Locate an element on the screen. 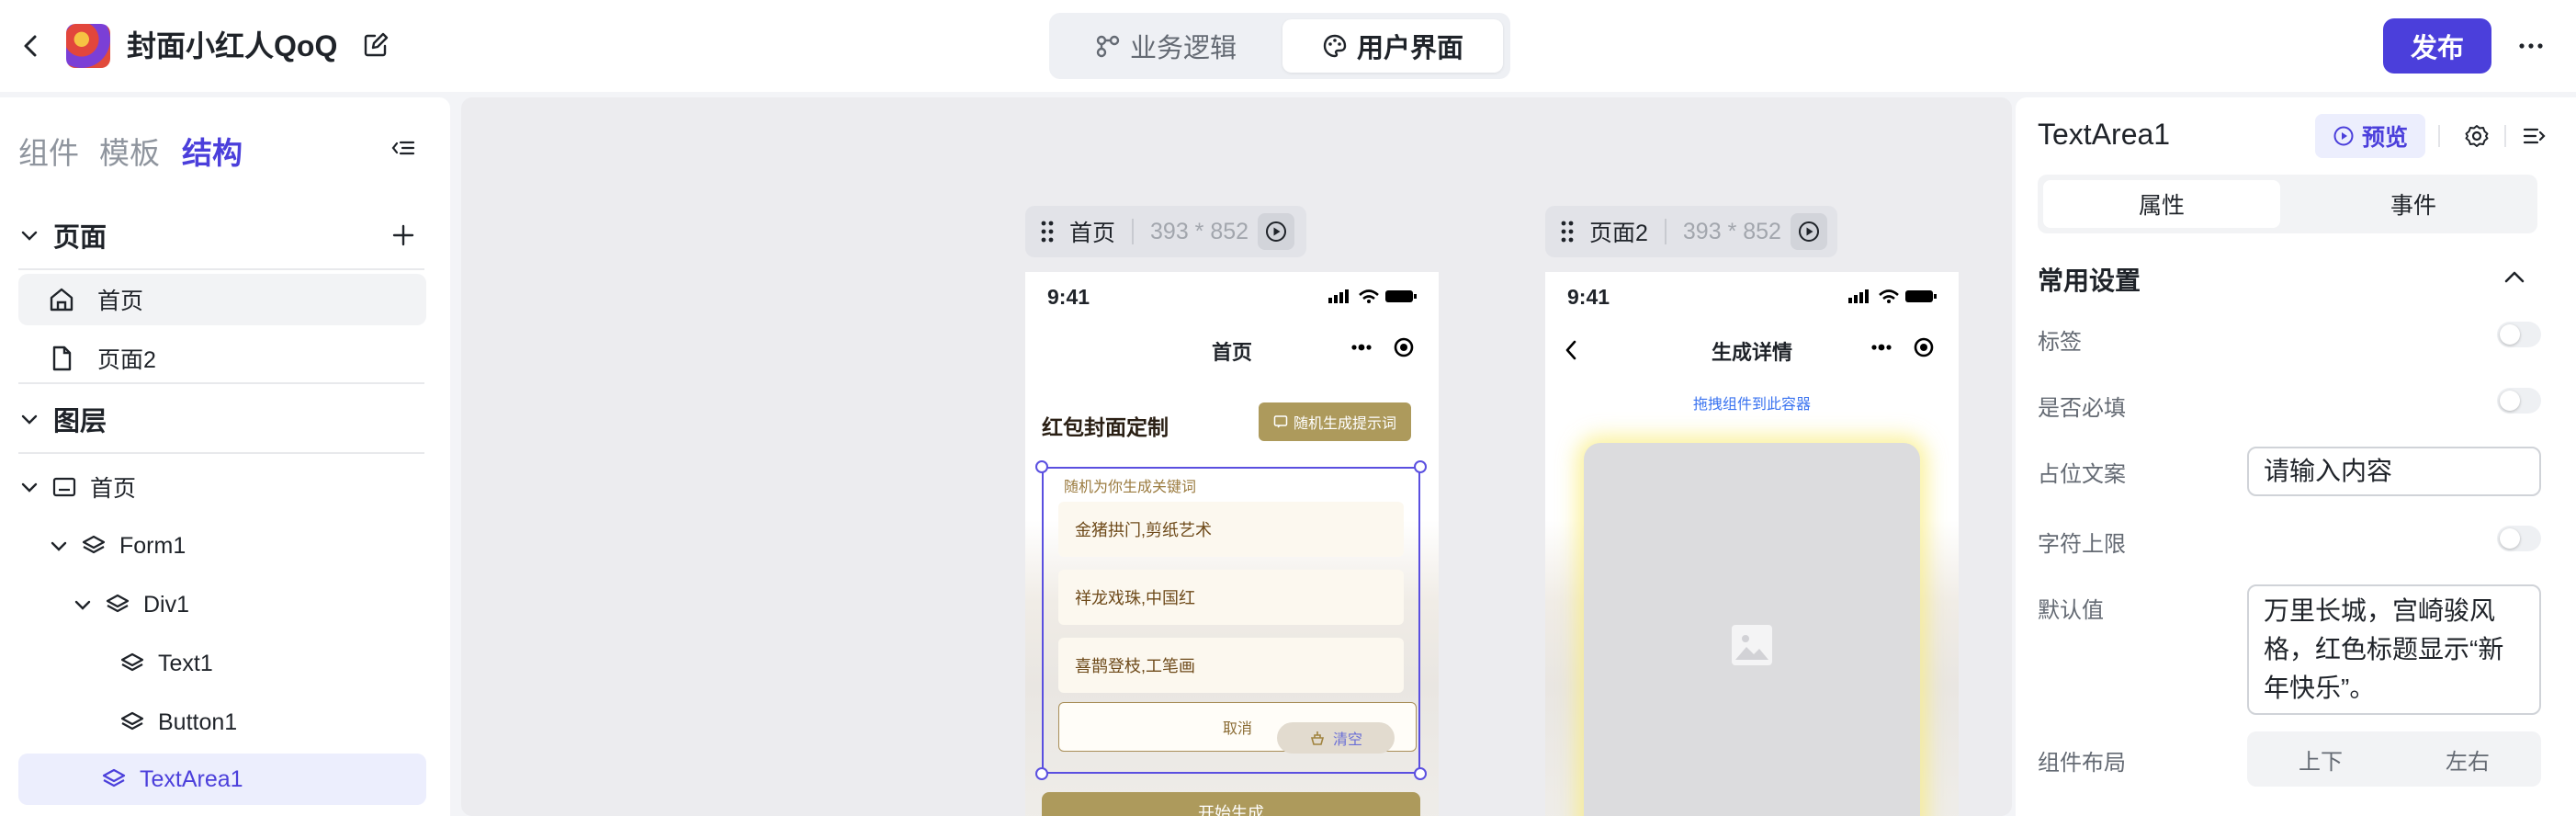 The width and height of the screenshot is (2576, 816). mode-switch: 业务逻辑 用户界面 is located at coordinates (1279, 46).